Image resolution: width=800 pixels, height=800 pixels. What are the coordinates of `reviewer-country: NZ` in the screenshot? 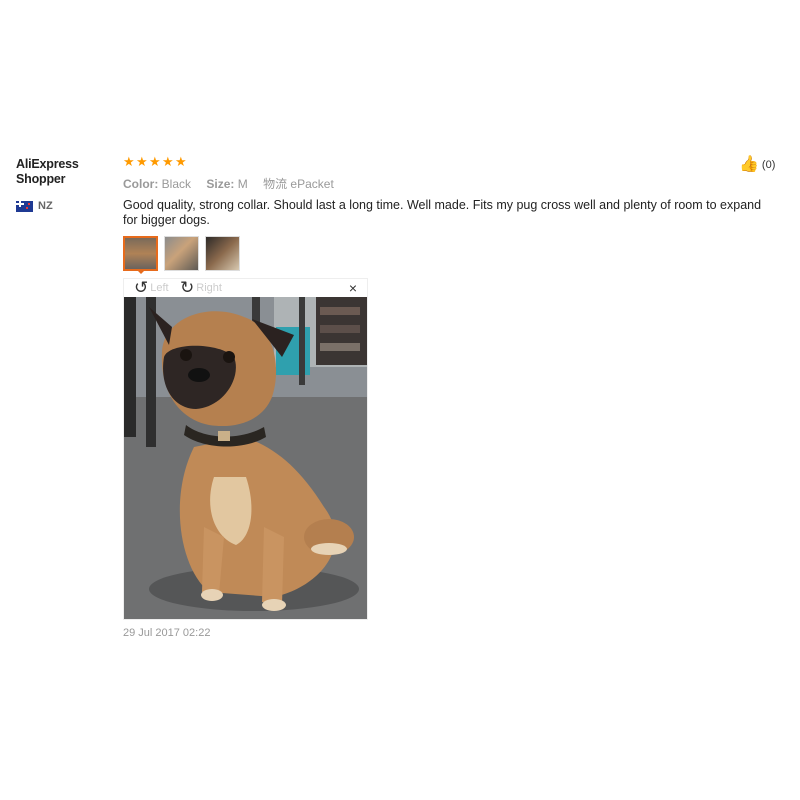 It's located at (66, 206).